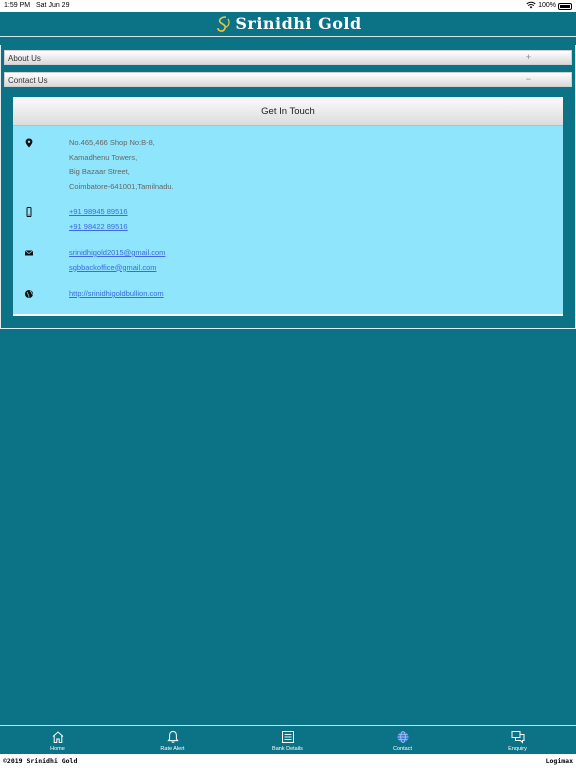 The image size is (576, 768). What do you see at coordinates (559, 761) in the screenshot?
I see `developer-brand: Logimax` at bounding box center [559, 761].